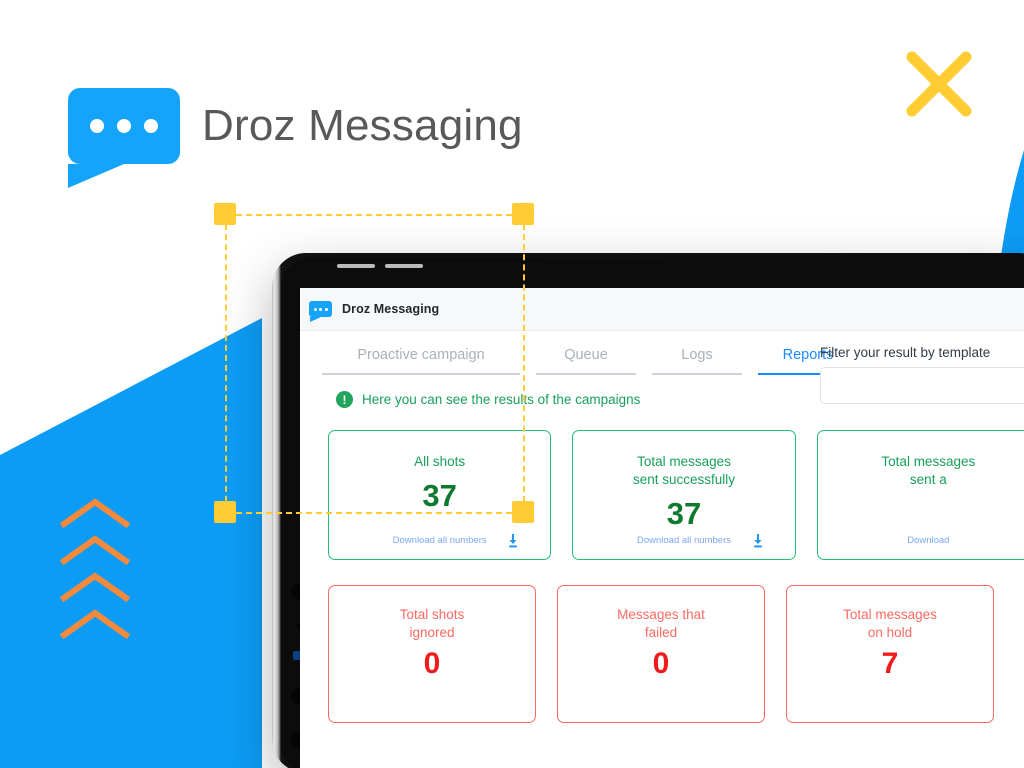 The image size is (1024, 768). I want to click on selection-guide-left, so click(226, 363).